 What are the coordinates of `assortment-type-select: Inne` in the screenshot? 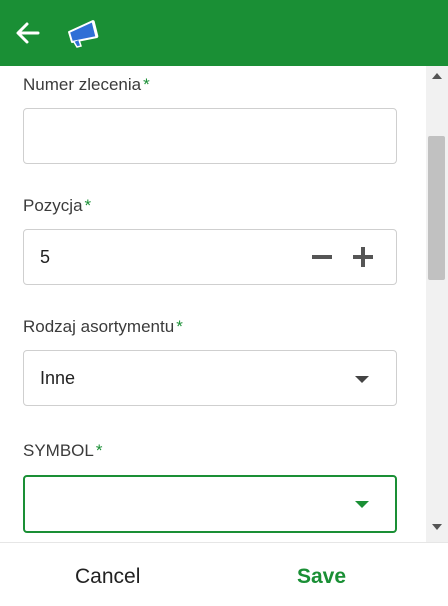 It's located at (210, 378).